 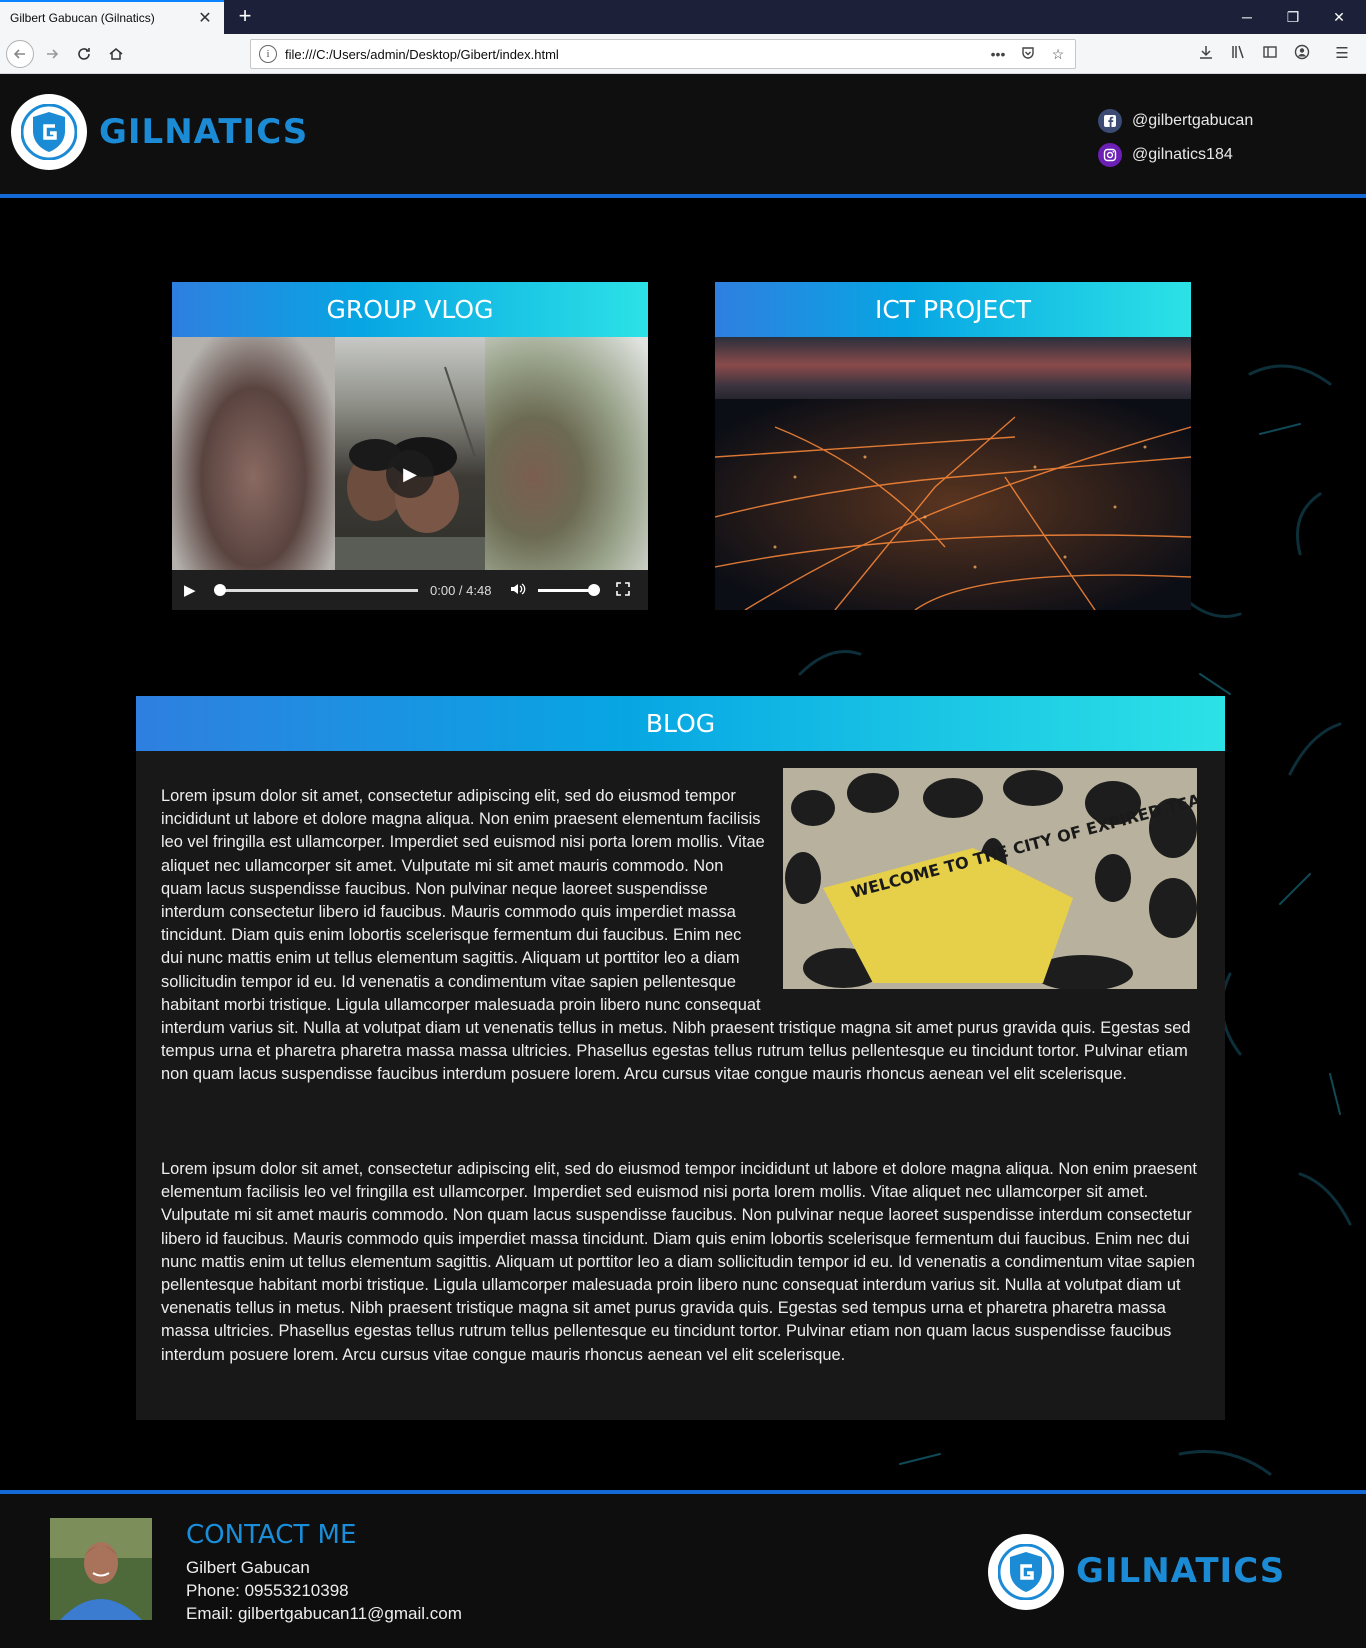 I want to click on facebook-icon, so click(x=1110, y=121).